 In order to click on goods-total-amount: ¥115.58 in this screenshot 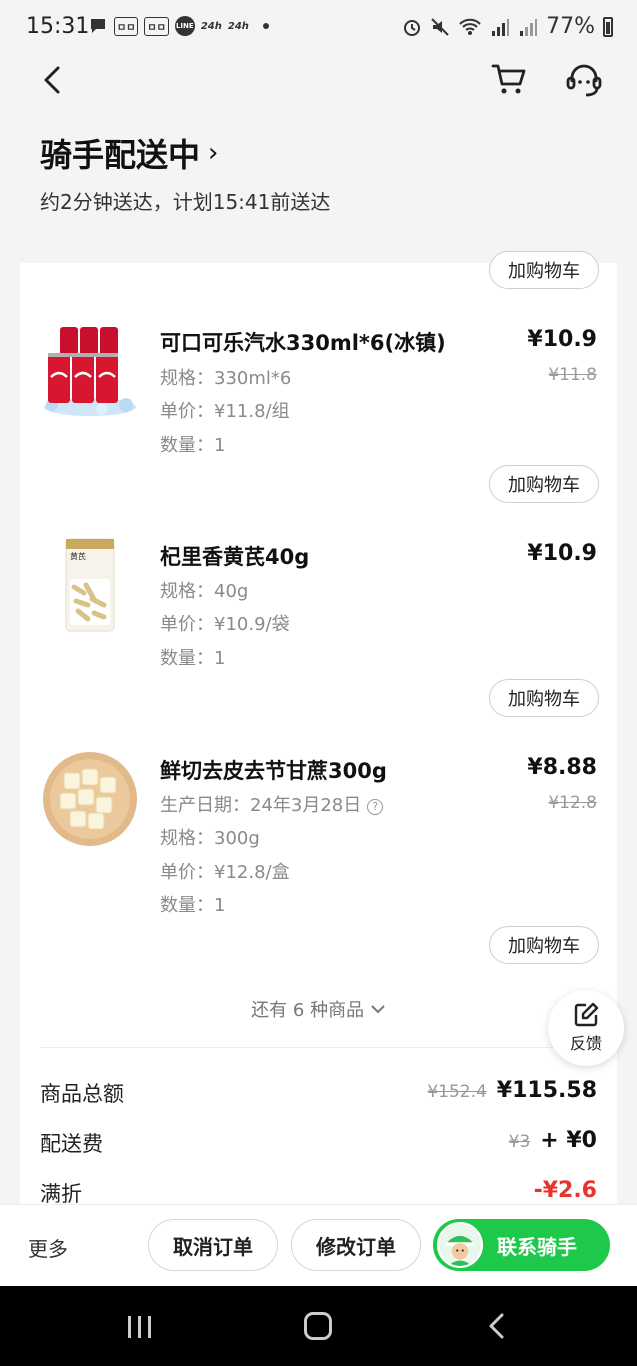, I will do `click(546, 1090)`.